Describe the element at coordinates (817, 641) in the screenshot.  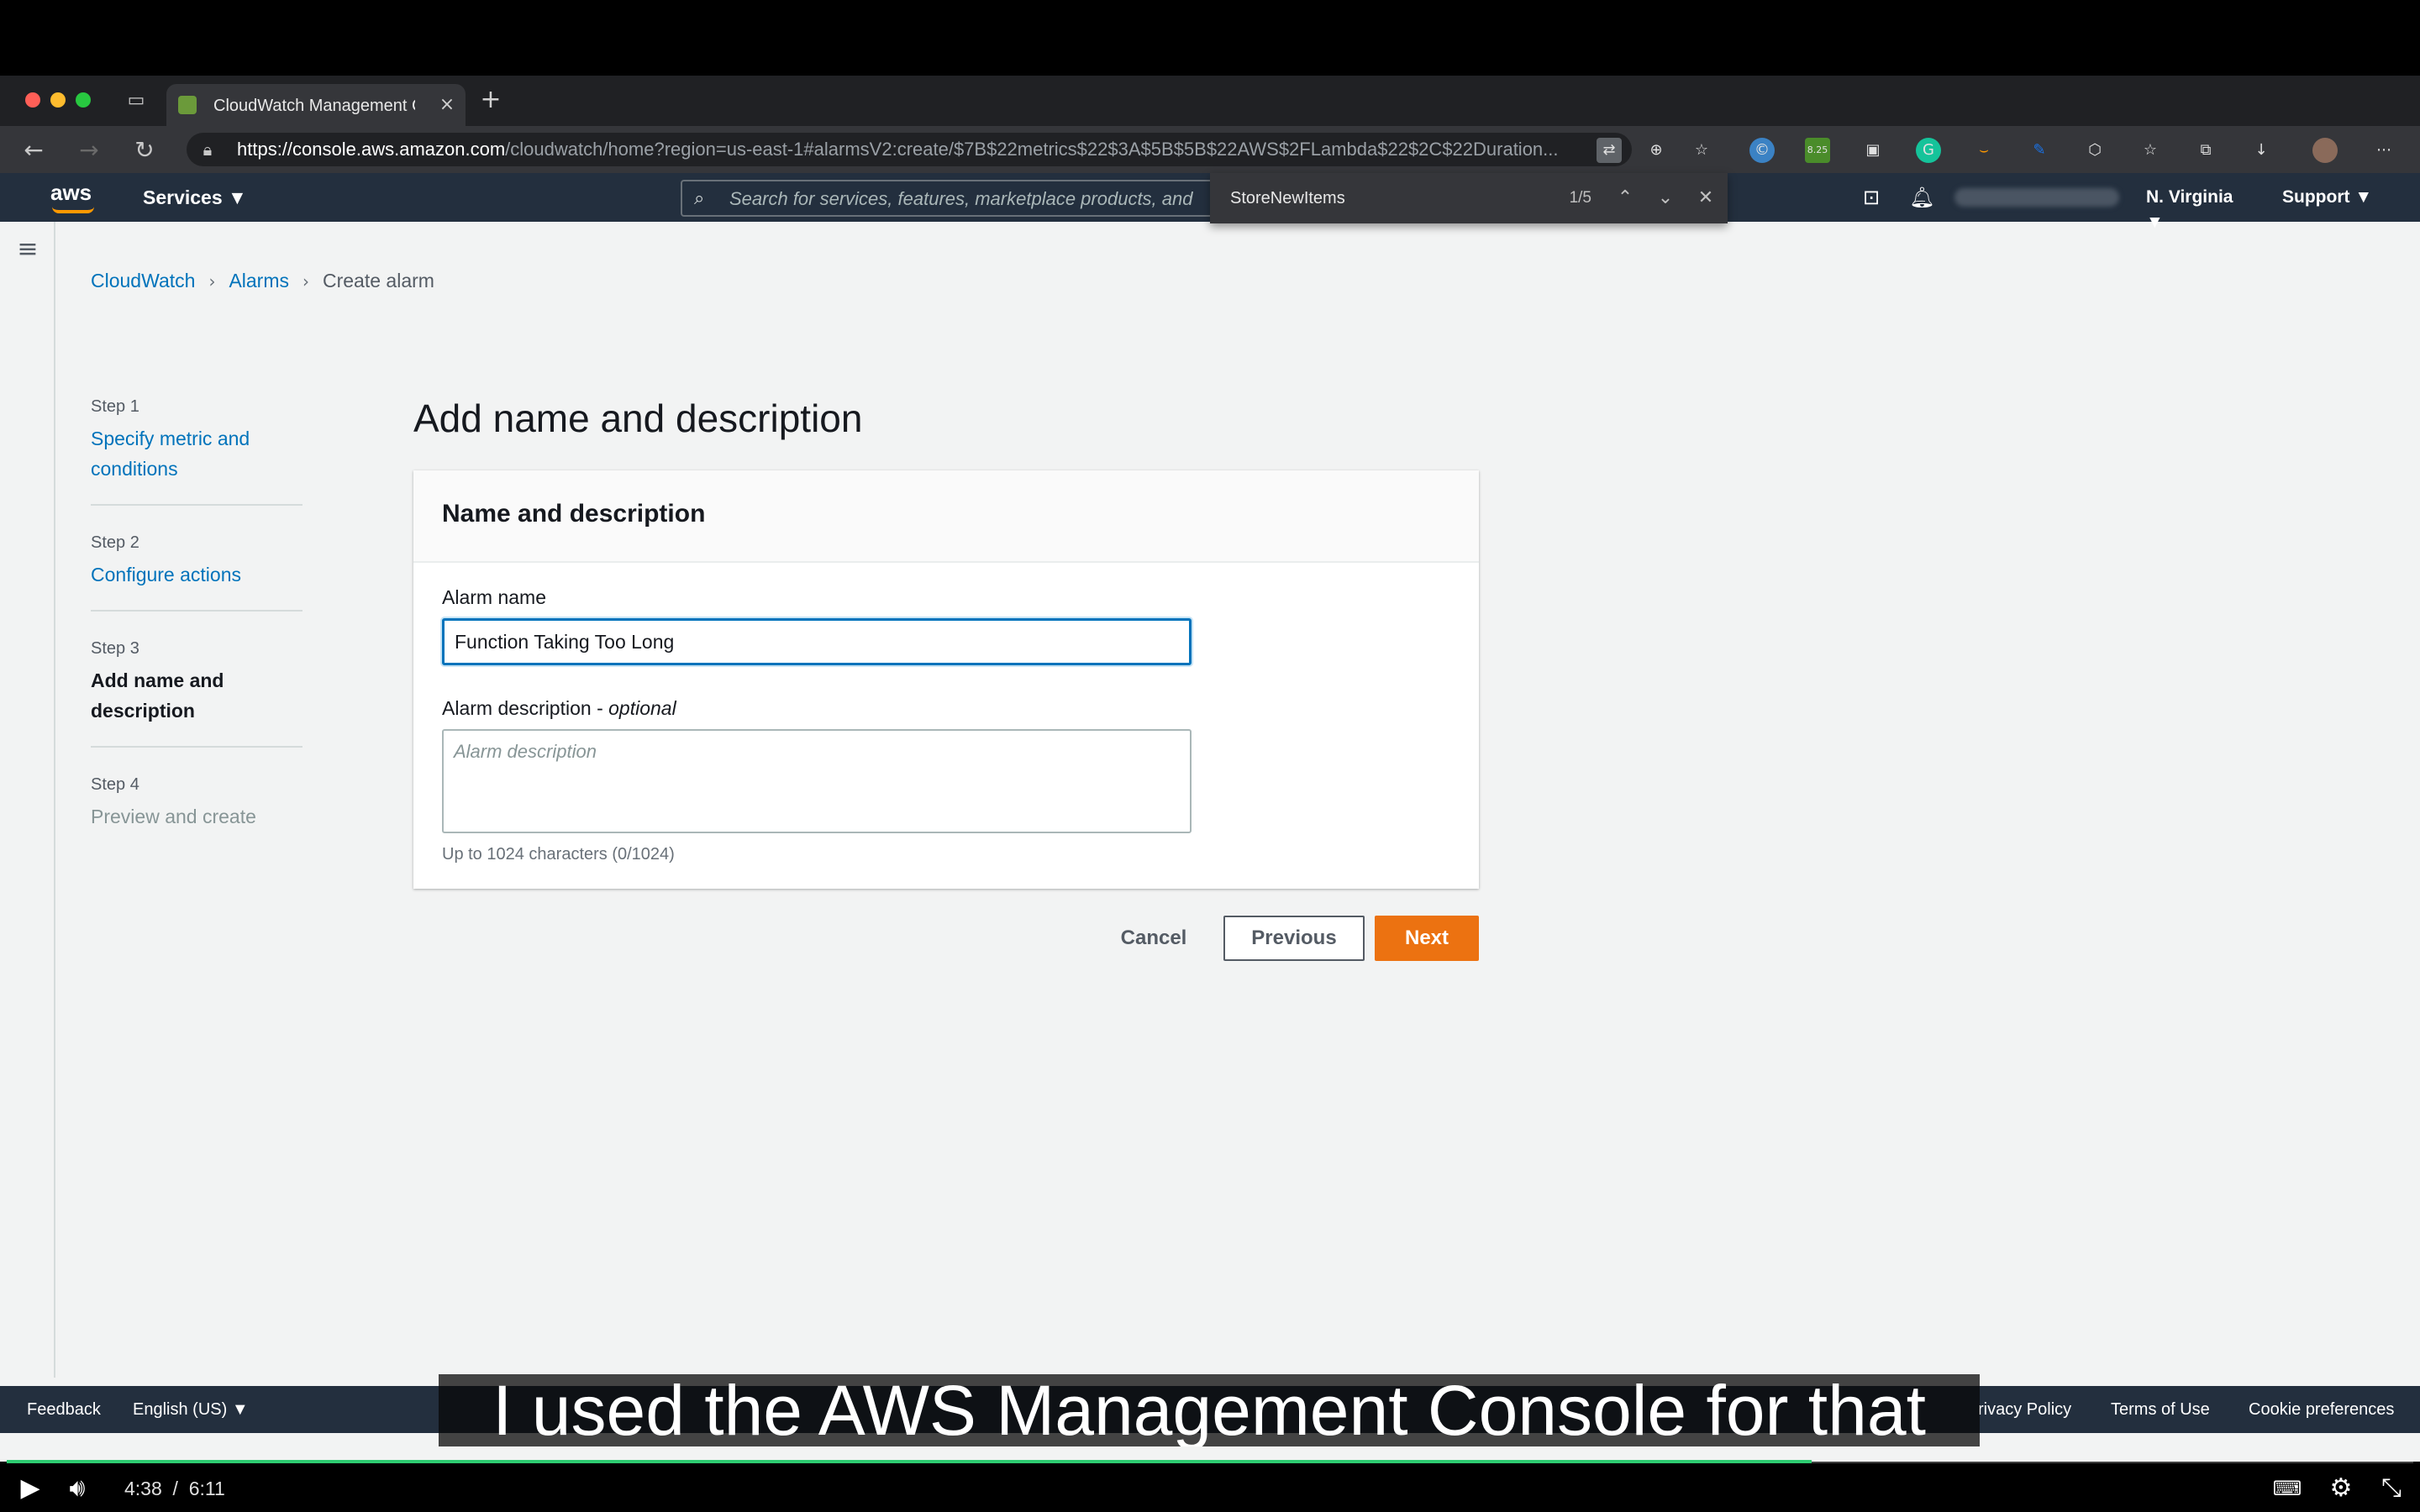
I see `alarm-name-input` at that location.